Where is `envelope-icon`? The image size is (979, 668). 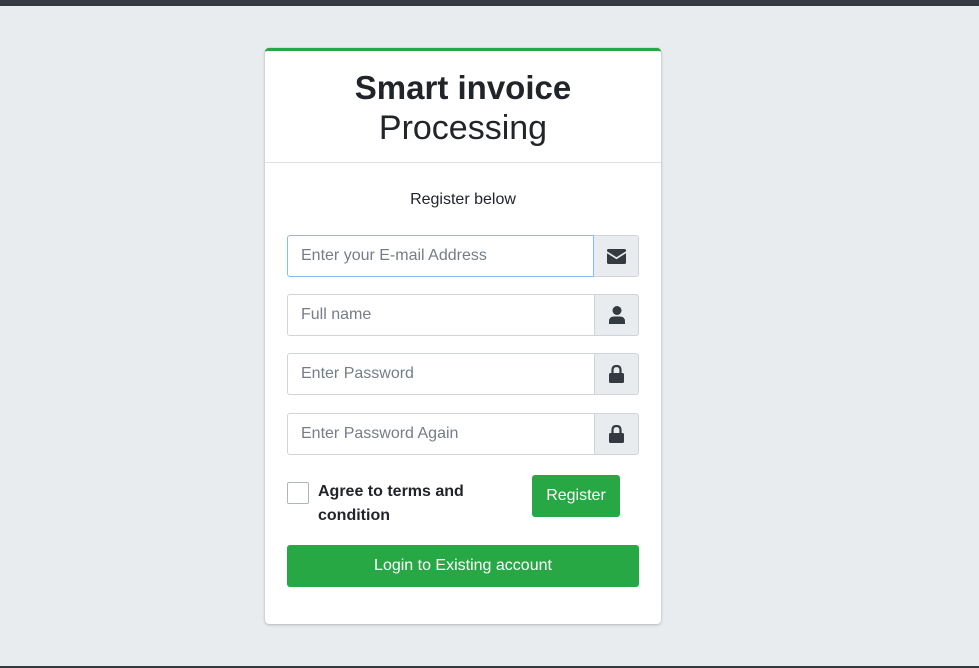
envelope-icon is located at coordinates (616, 256).